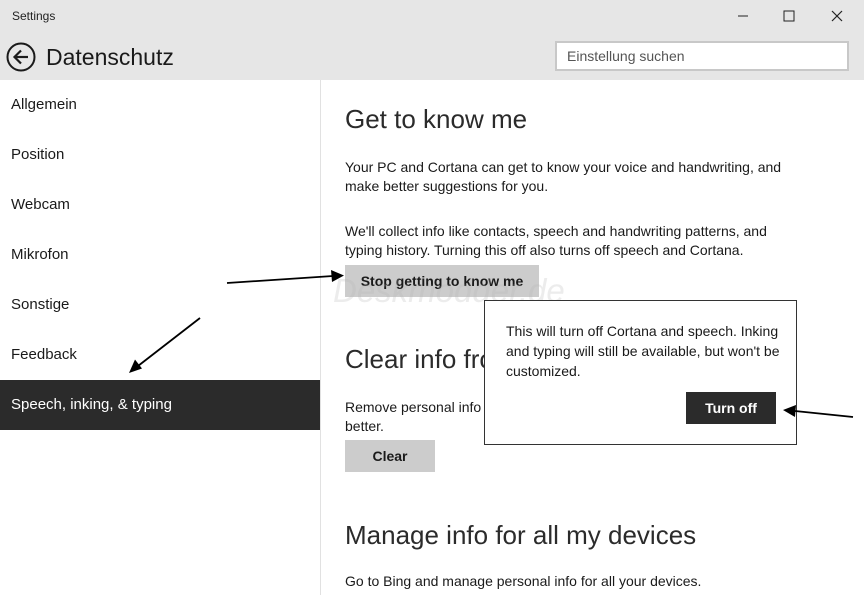  I want to click on arrow-to-stop-button, so click(285, 277).